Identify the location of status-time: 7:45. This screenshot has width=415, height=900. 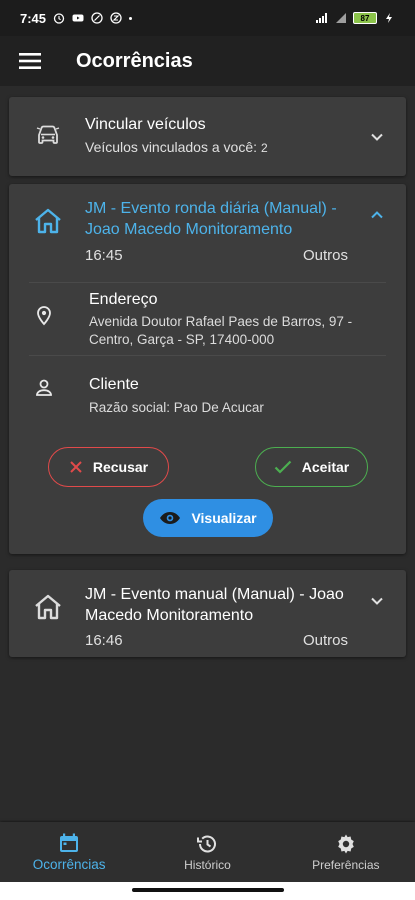
(33, 18).